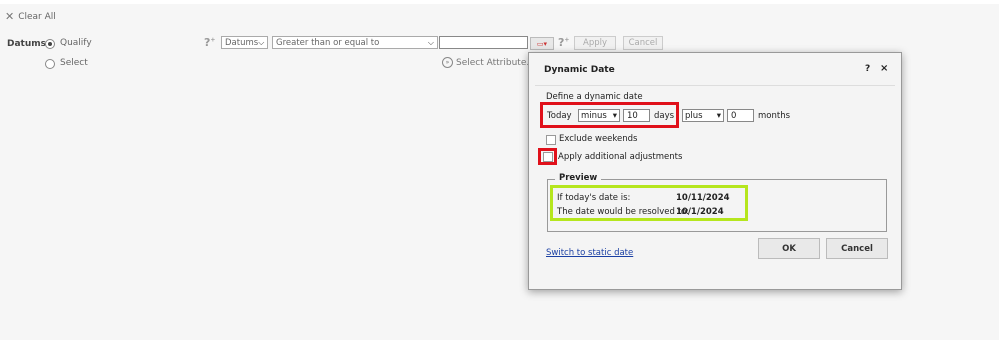 The height and width of the screenshot is (340, 999). Describe the element at coordinates (499, 2) in the screenshot. I see `top-strip` at that location.